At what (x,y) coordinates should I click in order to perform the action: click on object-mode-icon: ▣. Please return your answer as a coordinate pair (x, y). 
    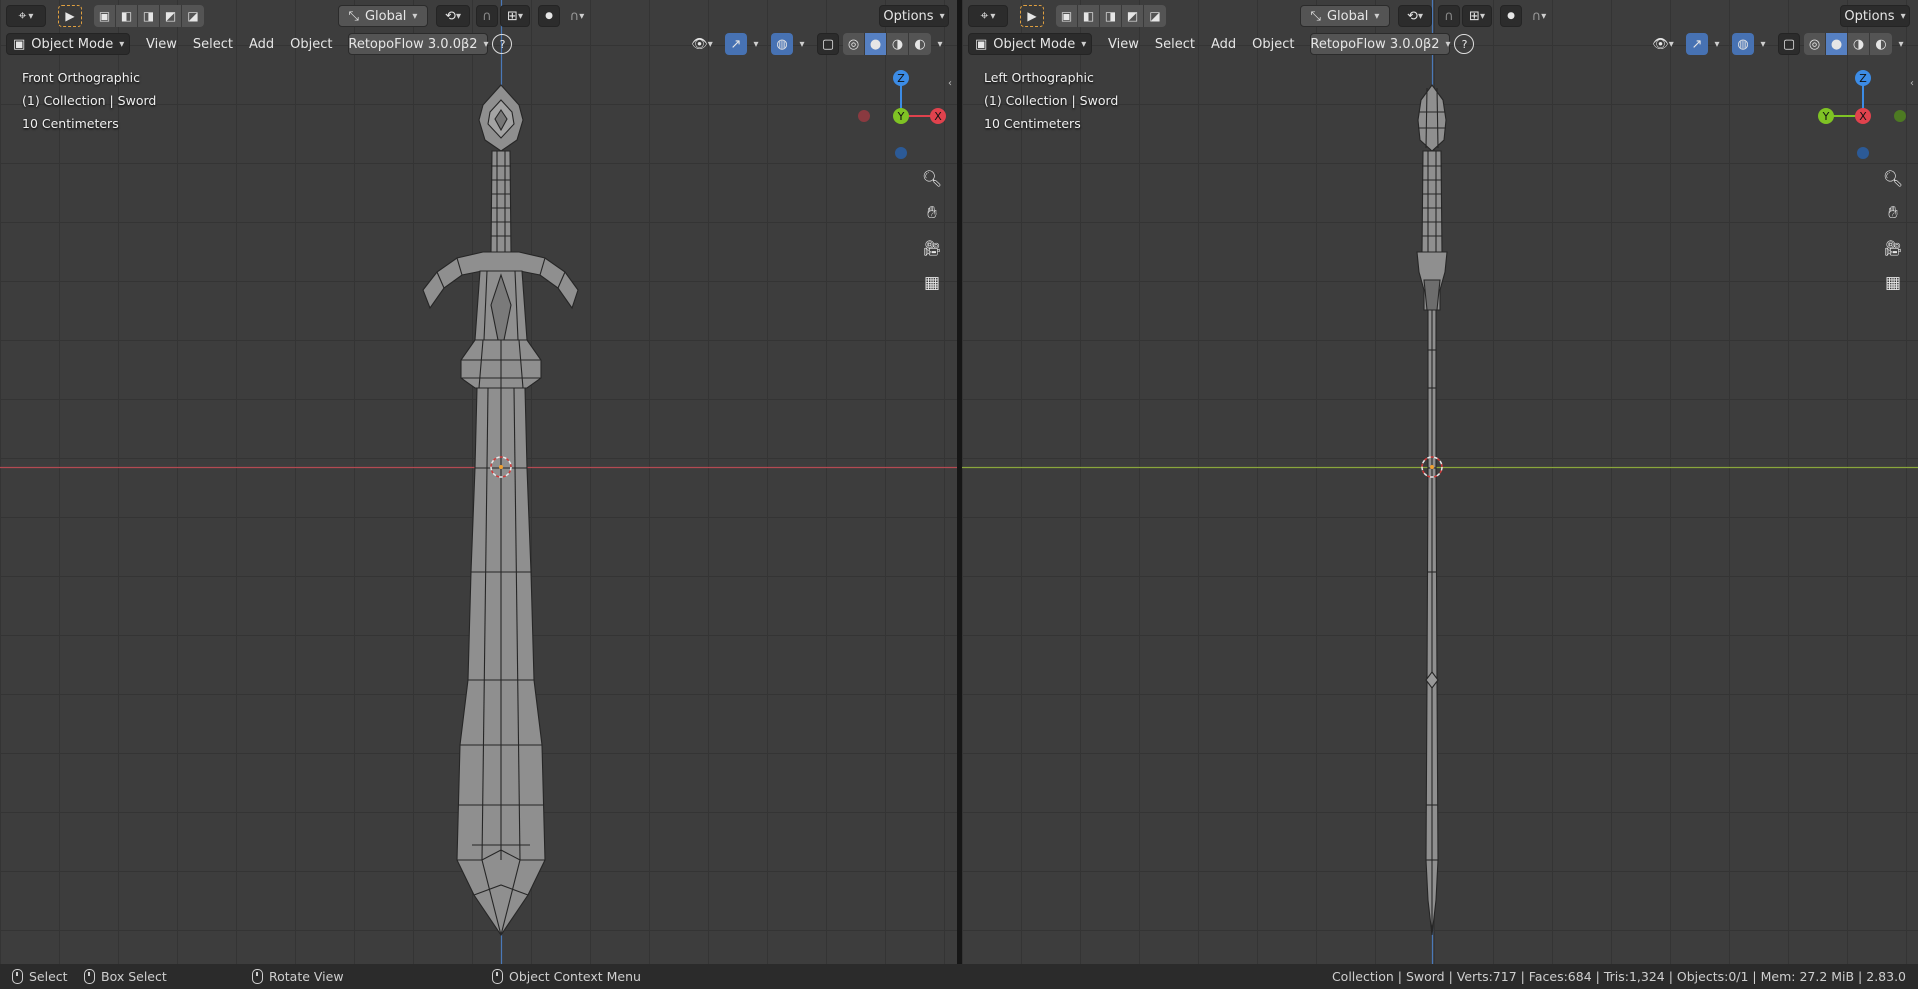
    Looking at the image, I should click on (19, 44).